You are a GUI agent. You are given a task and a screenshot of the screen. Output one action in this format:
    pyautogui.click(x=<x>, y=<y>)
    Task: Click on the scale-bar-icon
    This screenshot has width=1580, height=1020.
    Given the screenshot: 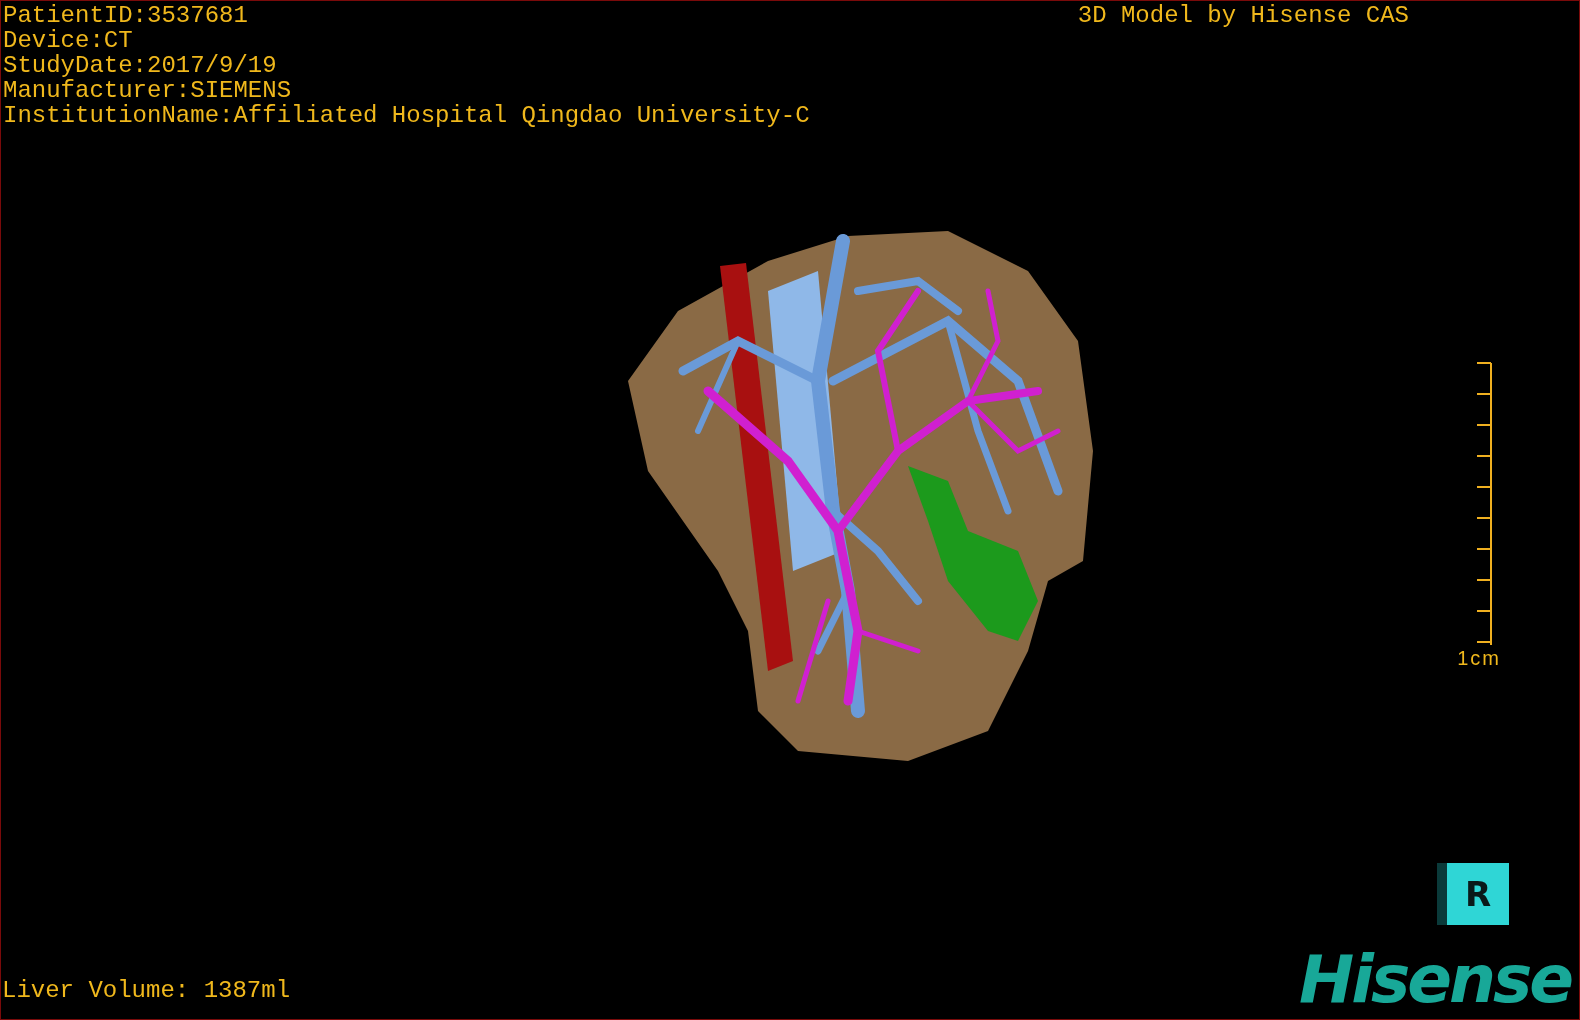 What is the action you would take?
    pyautogui.click(x=1485, y=504)
    